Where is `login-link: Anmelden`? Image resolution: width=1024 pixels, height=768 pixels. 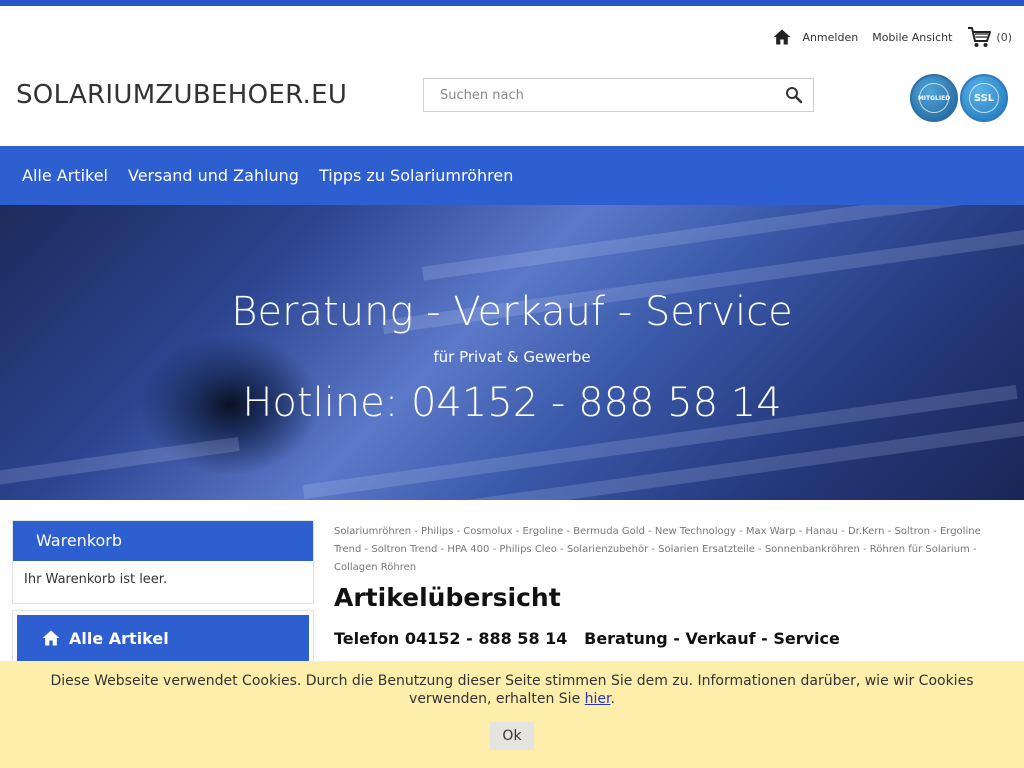
login-link: Anmelden is located at coordinates (830, 37).